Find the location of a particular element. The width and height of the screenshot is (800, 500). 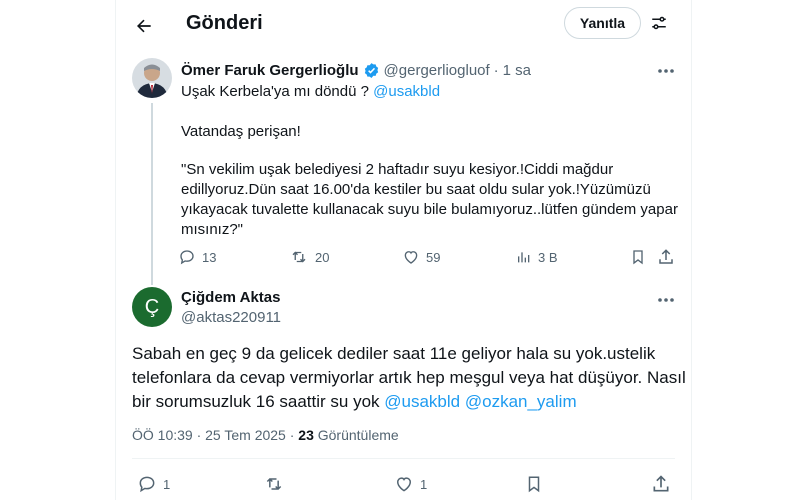

views-count: 3 B is located at coordinates (548, 257).